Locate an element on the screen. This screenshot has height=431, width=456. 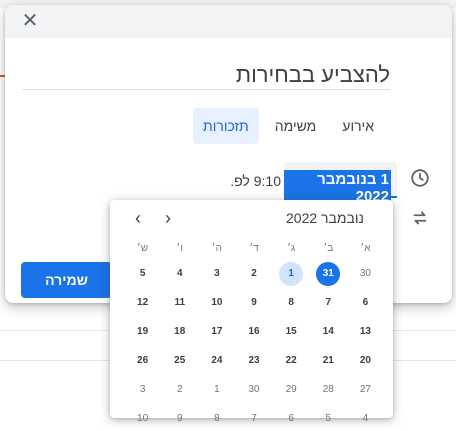
dialog-header is located at coordinates (228, 21).